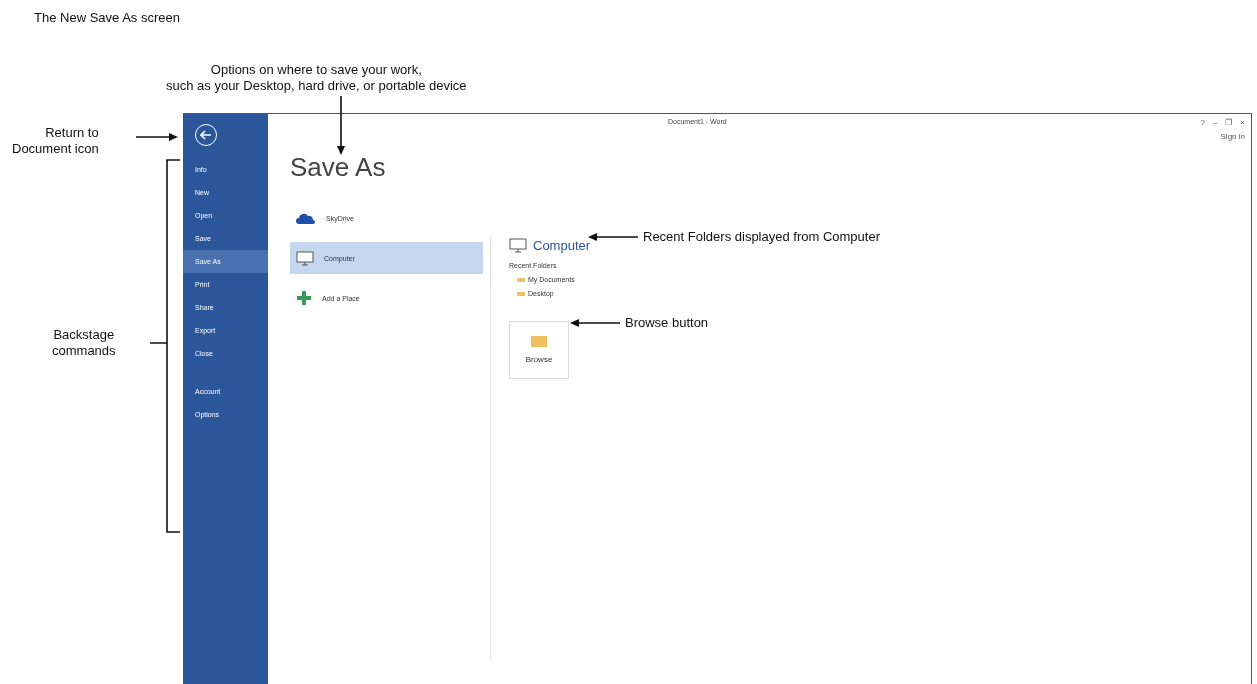 This screenshot has height=684, width=1257. Describe the element at coordinates (304, 298) in the screenshot. I see `plus-icon` at that location.